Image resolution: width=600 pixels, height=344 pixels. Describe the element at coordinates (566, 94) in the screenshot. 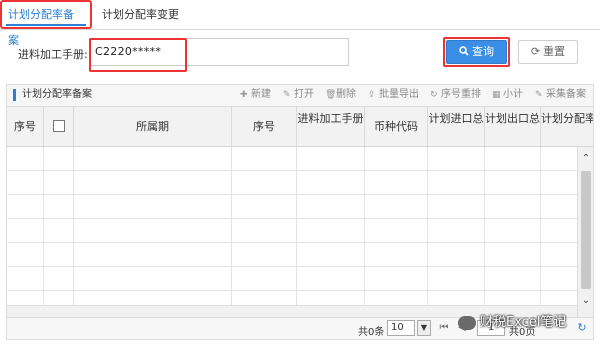

I see `collect-filing-label: 采集备案` at that location.